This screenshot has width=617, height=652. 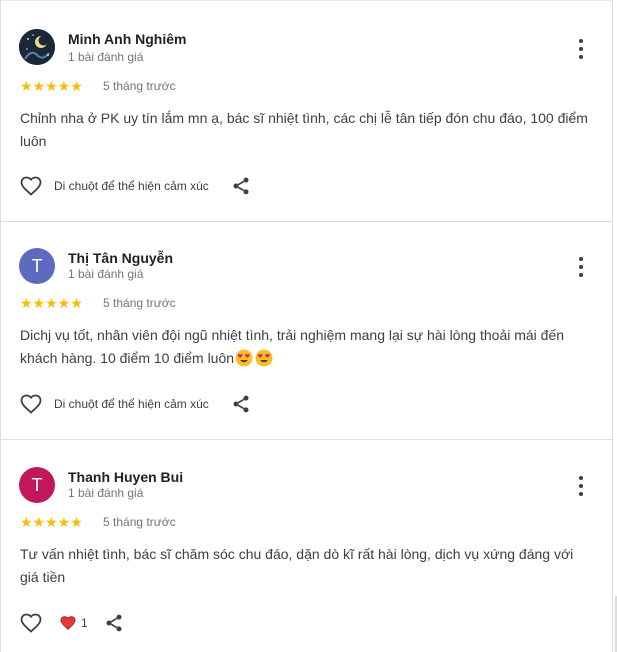 I want to click on heart-filled-icon, so click(x=68, y=623).